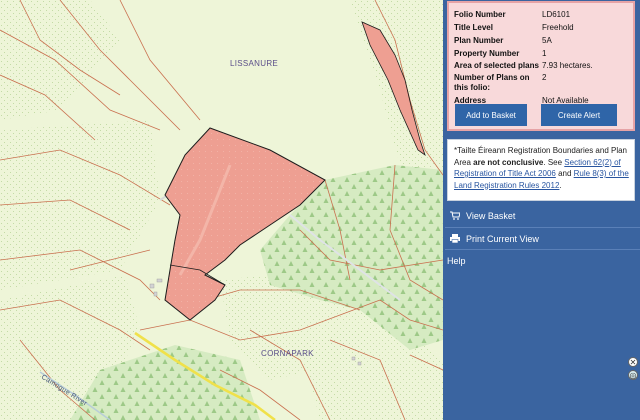 This screenshot has height=420, width=640. What do you see at coordinates (254, 63) in the screenshot?
I see `place-label-lissanure: LISSANURE` at bounding box center [254, 63].